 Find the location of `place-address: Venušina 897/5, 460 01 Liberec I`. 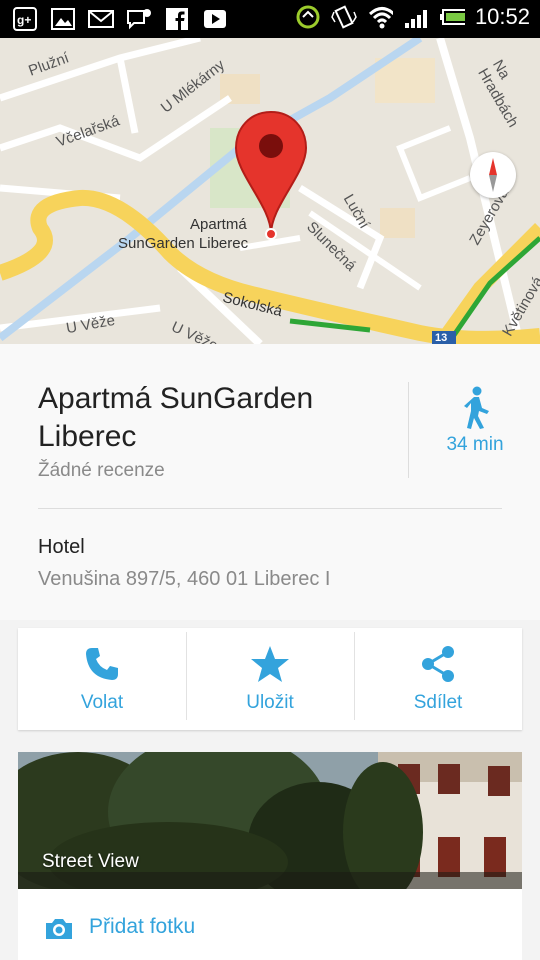

place-address: Venušina 897/5, 460 01 Liberec I is located at coordinates (184, 579).